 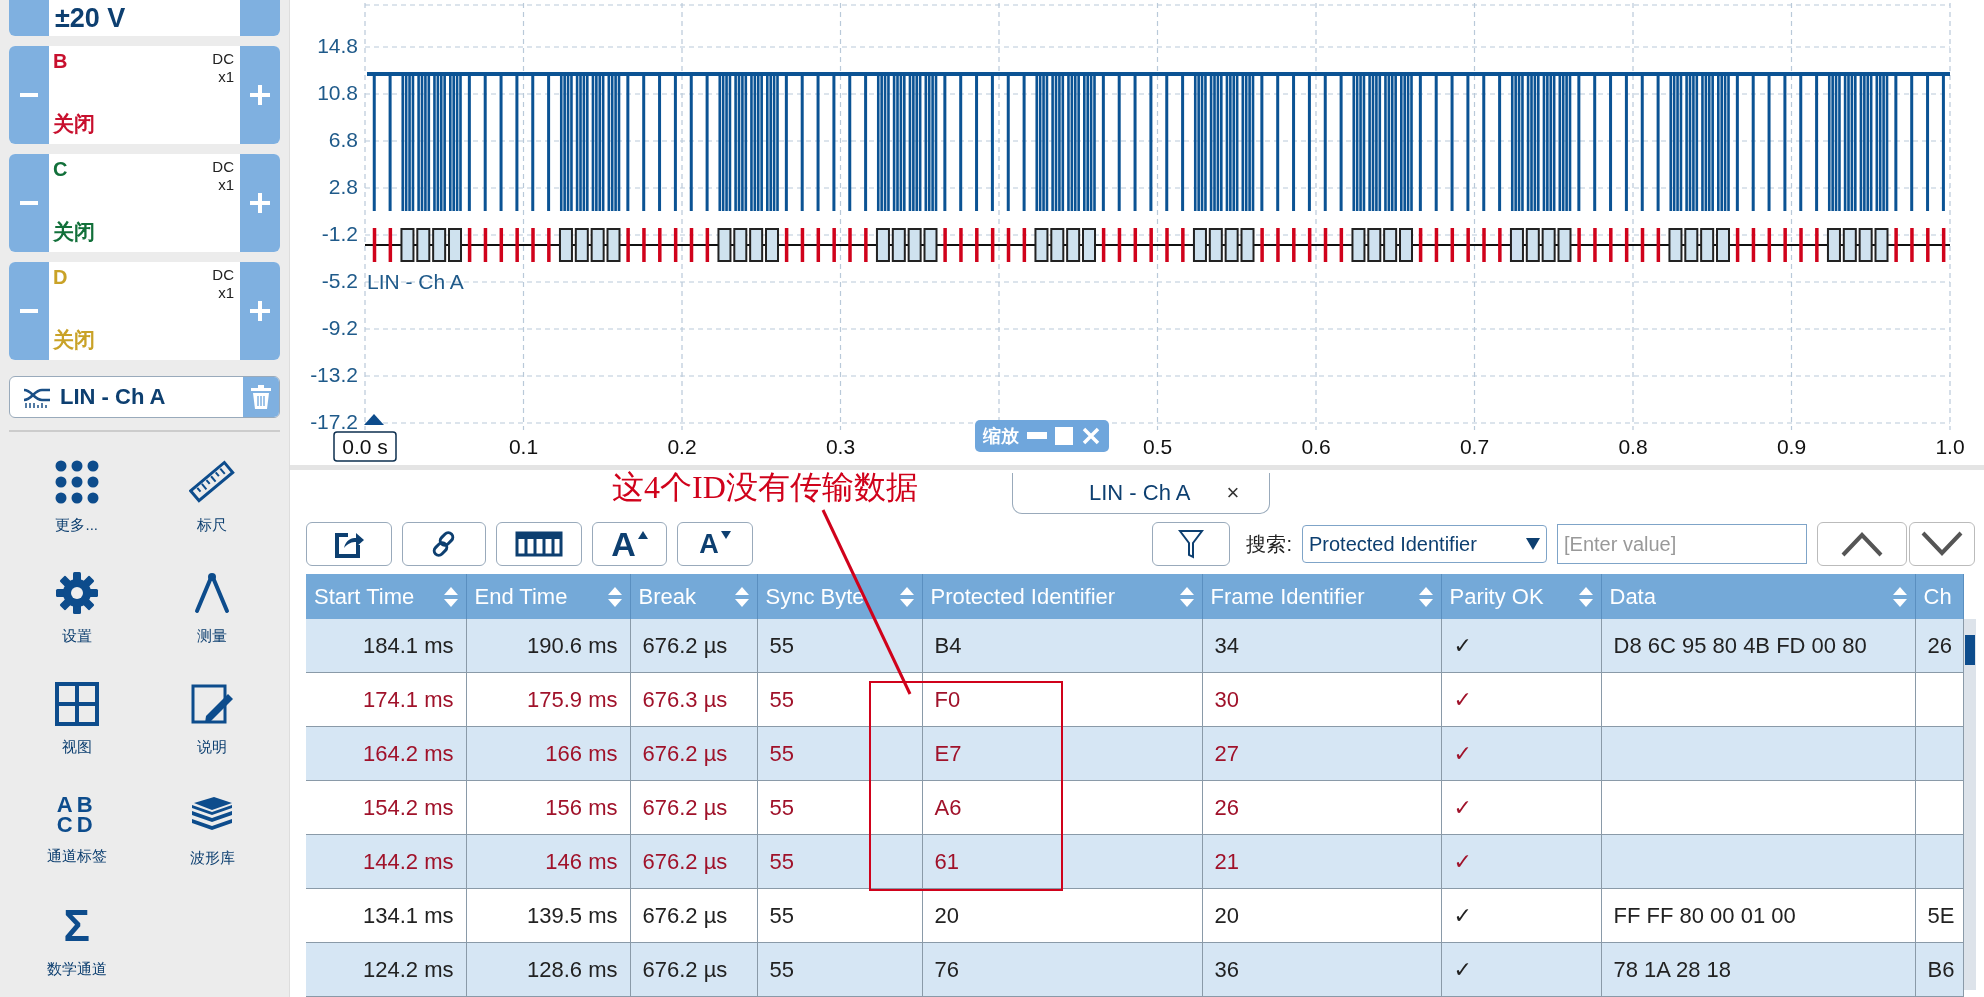 I want to click on table-row: 154.2 ms 156 ms 676.2 µs 55 A6 26 ✓, so click(x=1134, y=807).